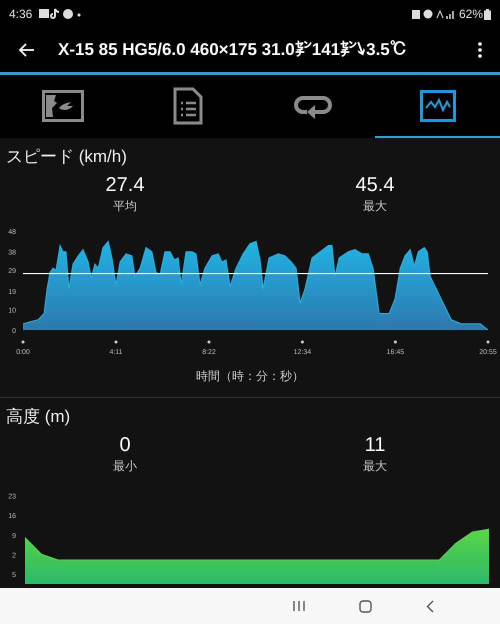 The width and height of the screenshot is (500, 624). I want to click on stat-value: 11, so click(375, 445).